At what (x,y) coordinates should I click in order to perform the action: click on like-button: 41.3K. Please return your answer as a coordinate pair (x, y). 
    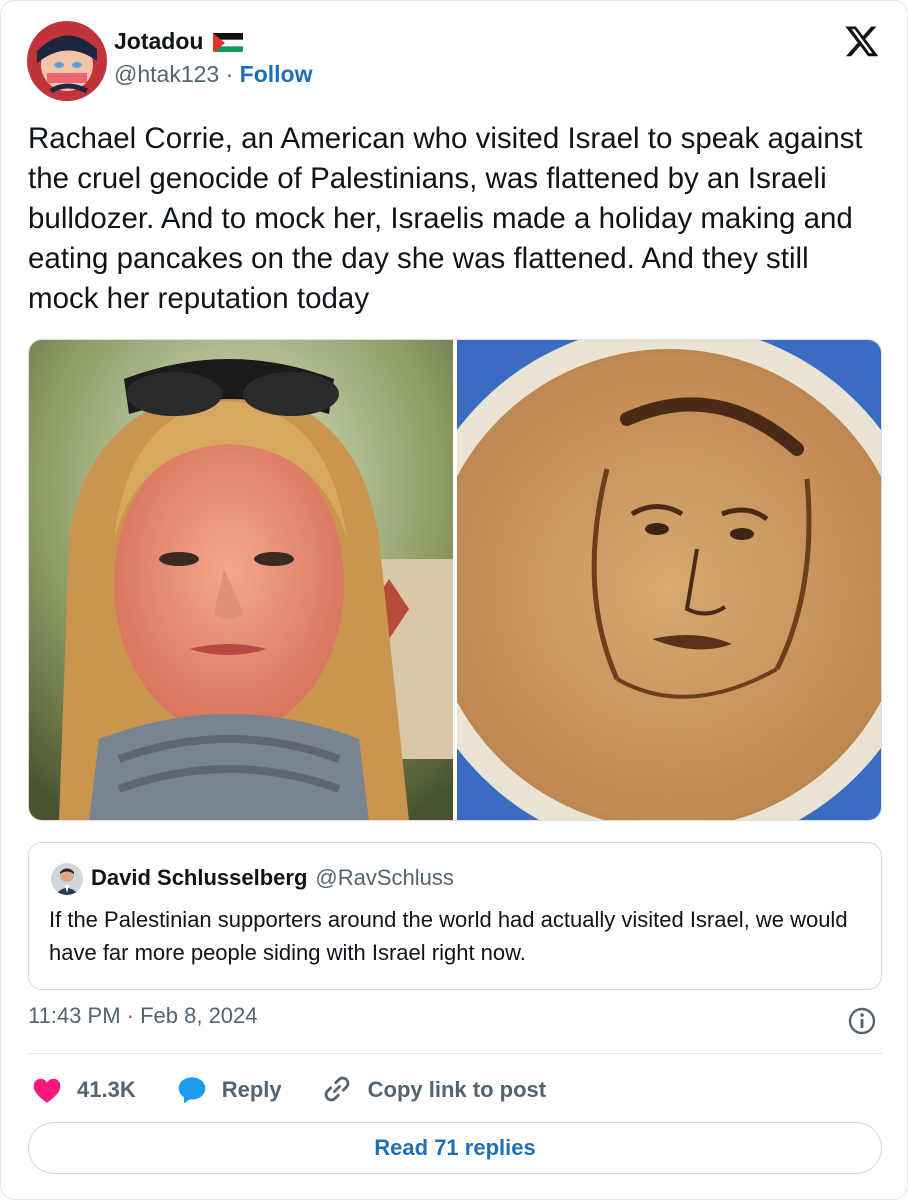
    Looking at the image, I should click on (83, 1090).